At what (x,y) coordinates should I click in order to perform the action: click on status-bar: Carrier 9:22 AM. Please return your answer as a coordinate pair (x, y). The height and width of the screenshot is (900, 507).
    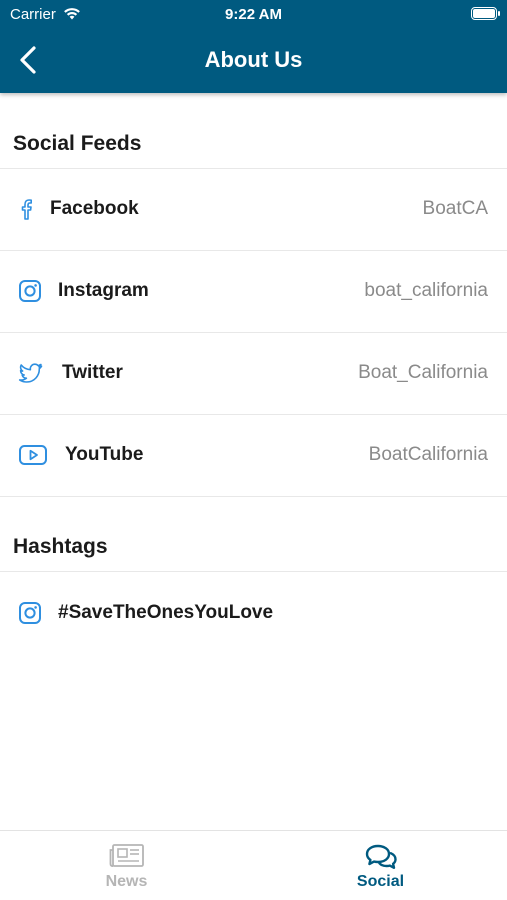
    Looking at the image, I should click on (253, 14).